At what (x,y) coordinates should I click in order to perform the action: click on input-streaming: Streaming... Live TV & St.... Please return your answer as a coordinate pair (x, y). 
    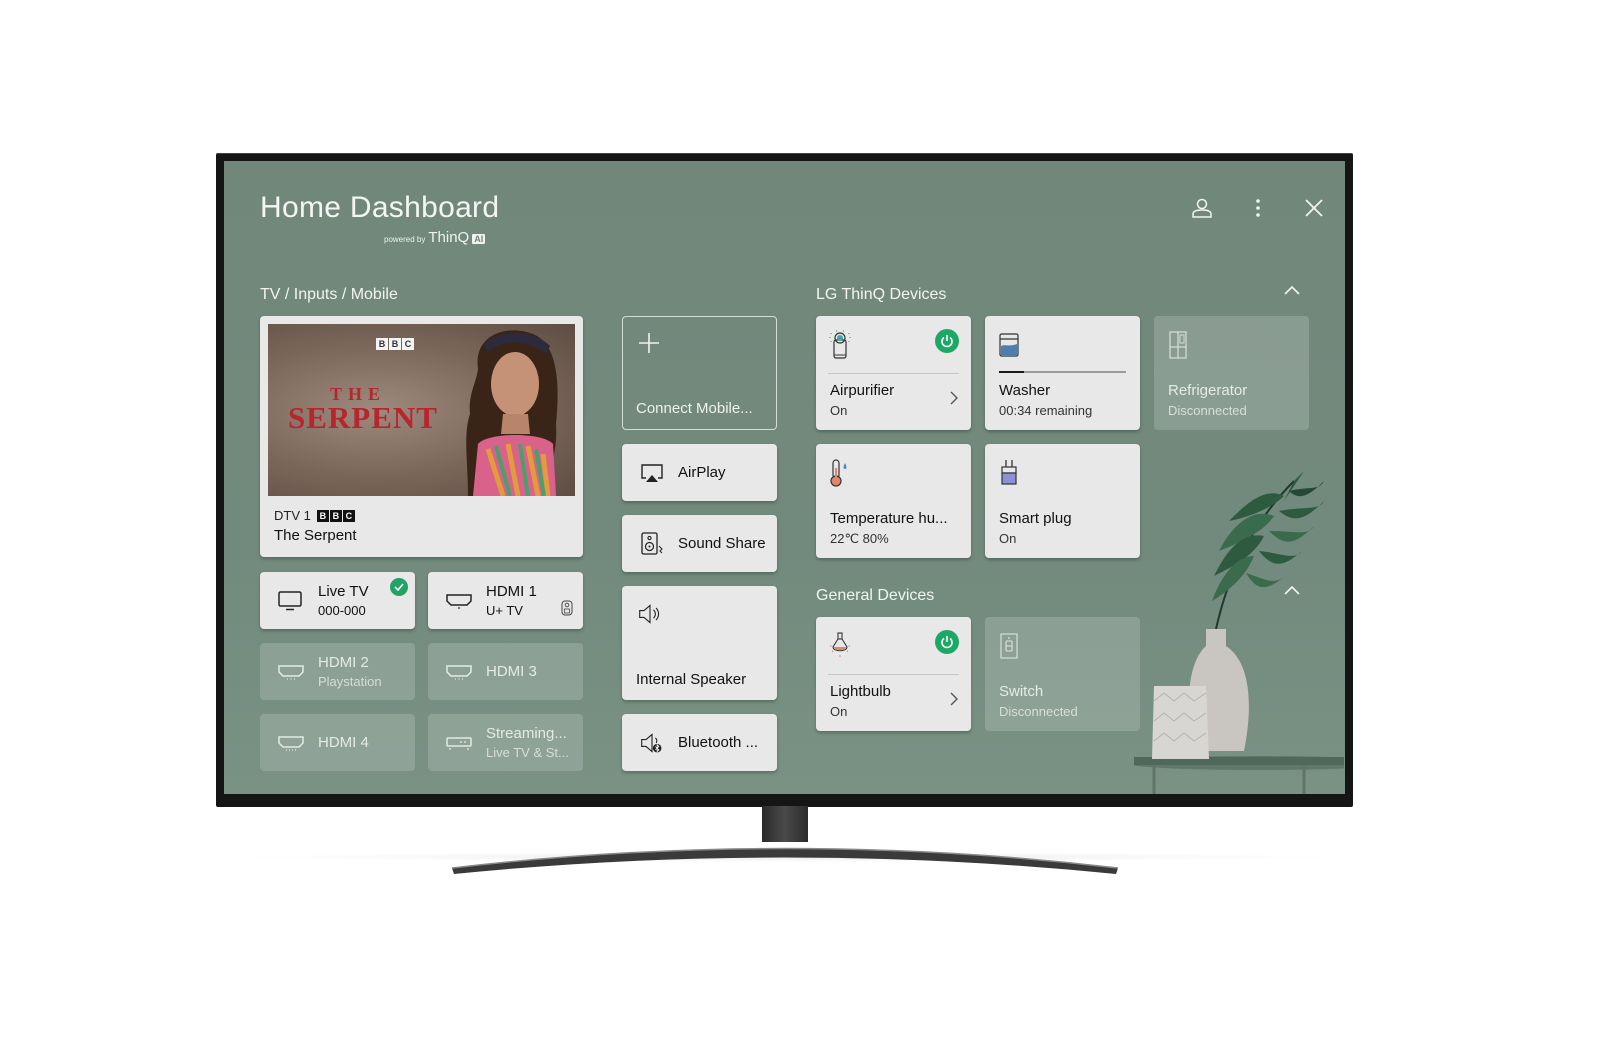
    Looking at the image, I should click on (505, 742).